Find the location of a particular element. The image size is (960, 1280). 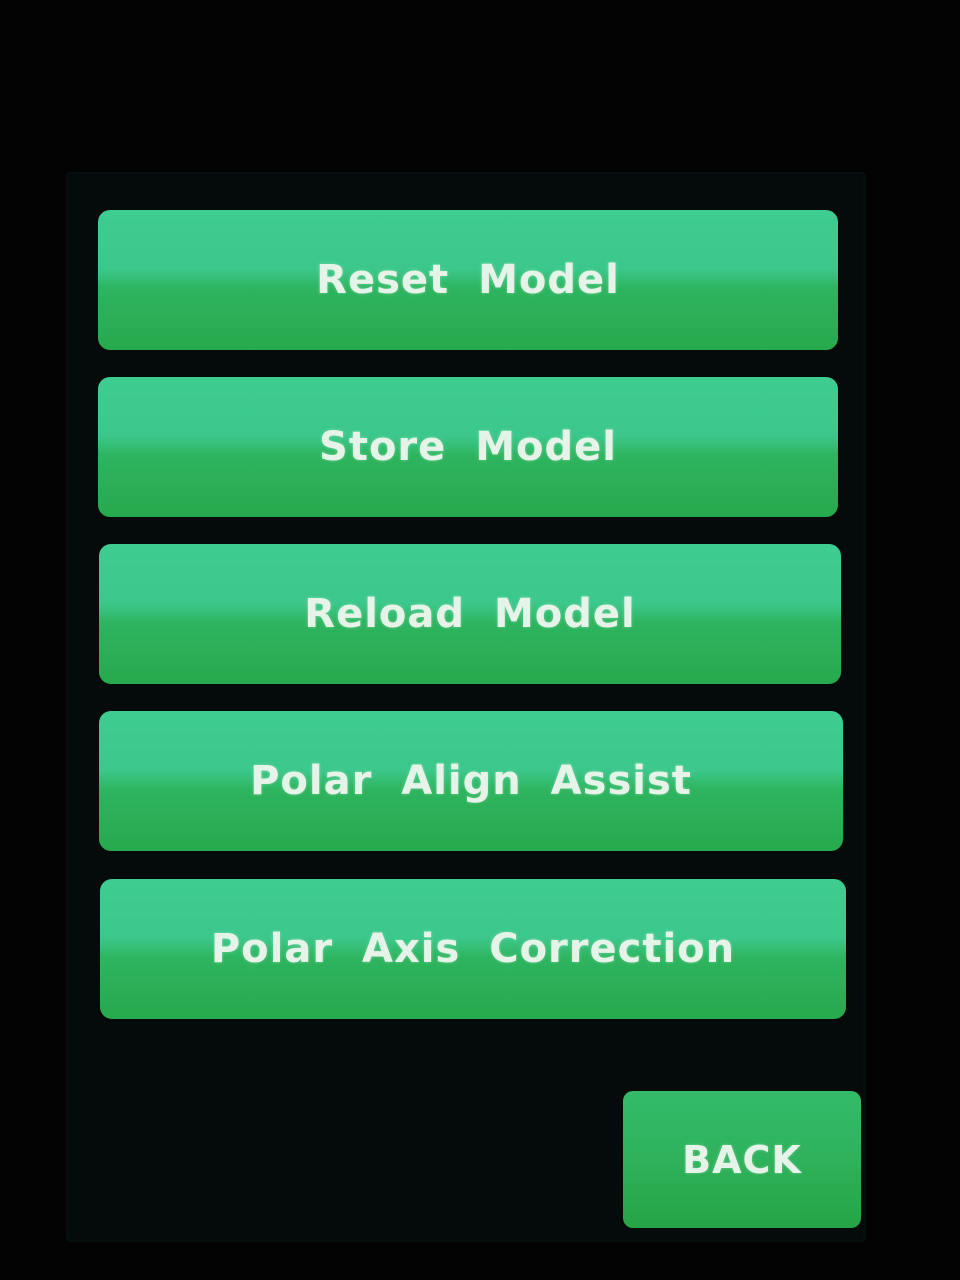

polar-align-assist-label: Polar Align Assist is located at coordinates (471, 781).